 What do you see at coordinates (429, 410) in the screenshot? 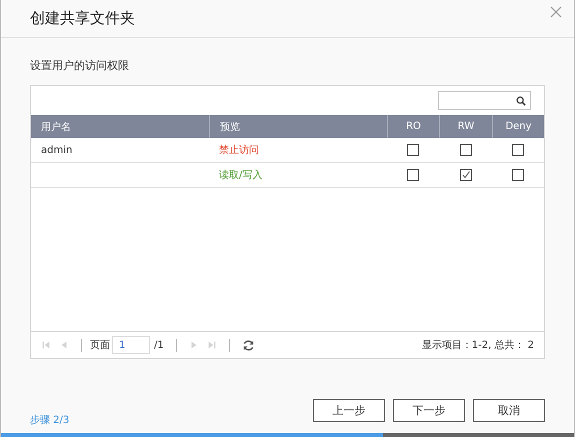
I see `dialog-button: 下一步` at bounding box center [429, 410].